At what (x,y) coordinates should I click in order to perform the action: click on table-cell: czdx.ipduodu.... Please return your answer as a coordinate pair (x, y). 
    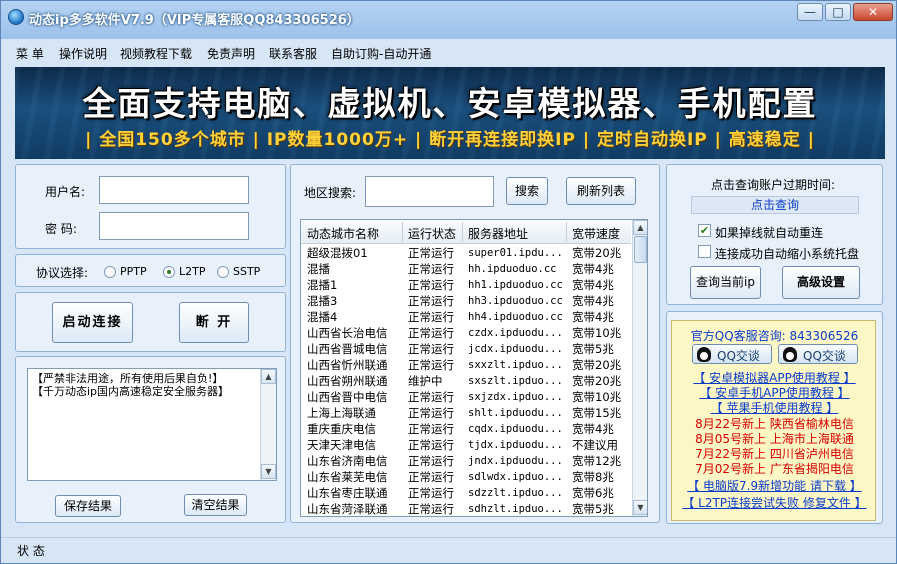
    Looking at the image, I should click on (515, 333).